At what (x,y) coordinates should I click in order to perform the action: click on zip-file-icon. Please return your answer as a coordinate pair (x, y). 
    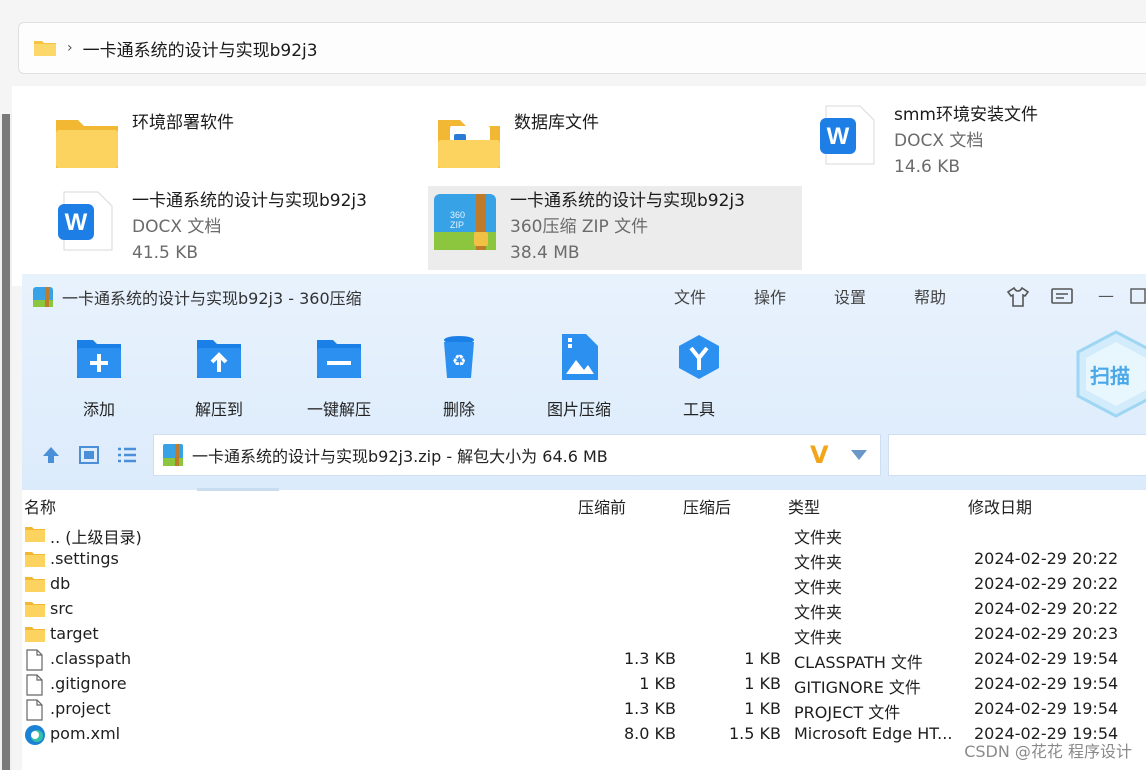
    Looking at the image, I should click on (173, 455).